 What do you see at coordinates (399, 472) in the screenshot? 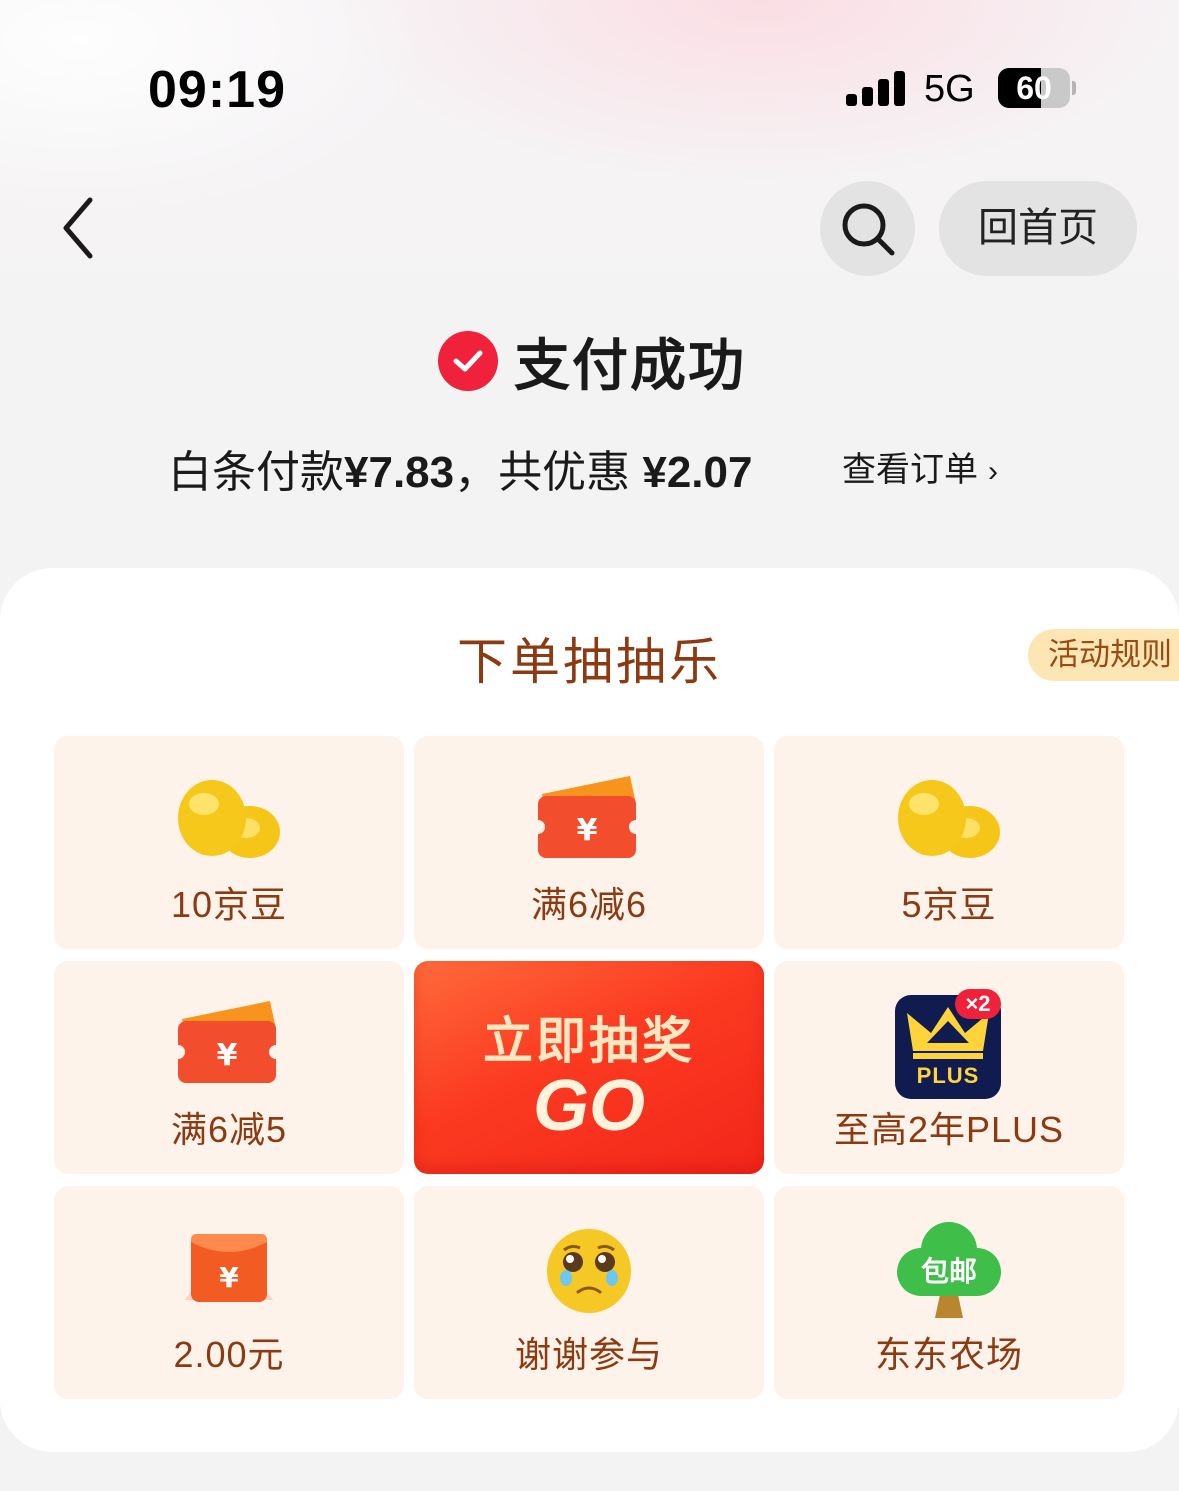
I see `paid-amount: ¥7.83` at bounding box center [399, 472].